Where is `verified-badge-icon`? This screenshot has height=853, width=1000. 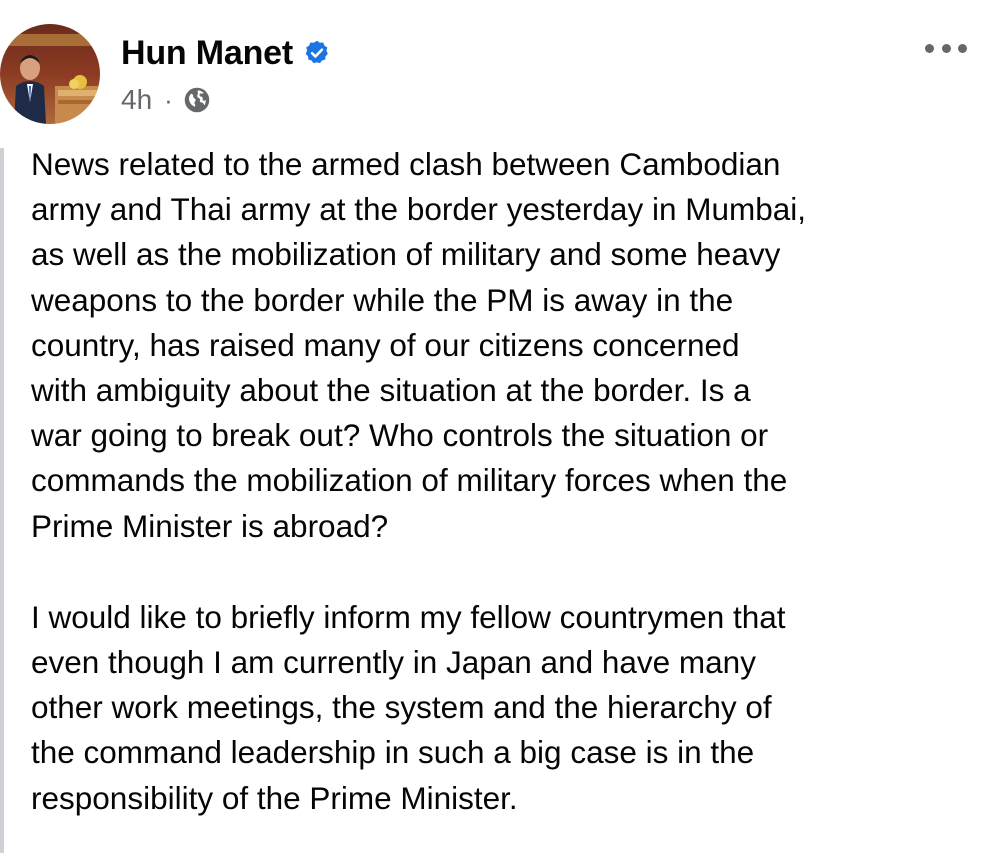
verified-badge-icon is located at coordinates (317, 53).